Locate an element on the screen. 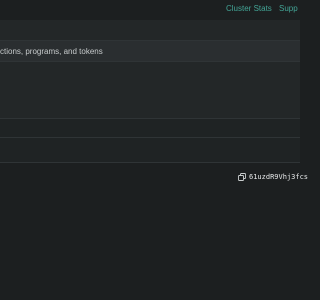 The width and height of the screenshot is (320, 300). card-header is located at coordinates (150, 150).